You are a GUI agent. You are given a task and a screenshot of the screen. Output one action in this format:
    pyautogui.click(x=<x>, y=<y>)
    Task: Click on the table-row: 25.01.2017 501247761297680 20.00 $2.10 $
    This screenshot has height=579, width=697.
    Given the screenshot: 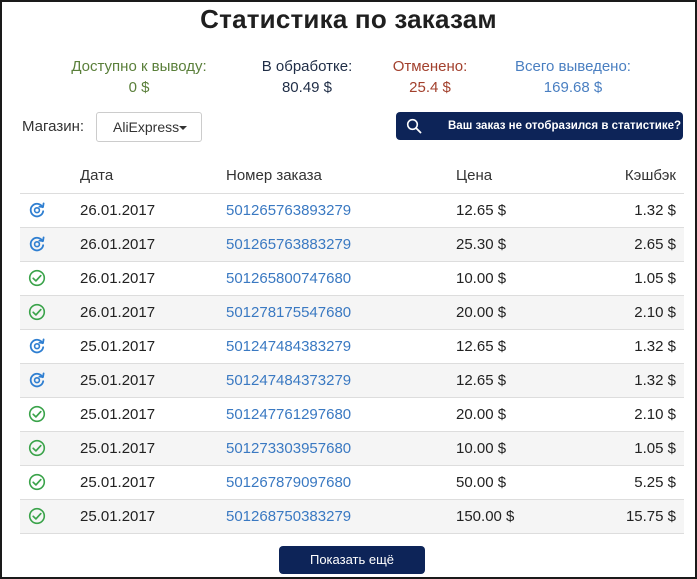 What is the action you would take?
    pyautogui.click(x=352, y=414)
    